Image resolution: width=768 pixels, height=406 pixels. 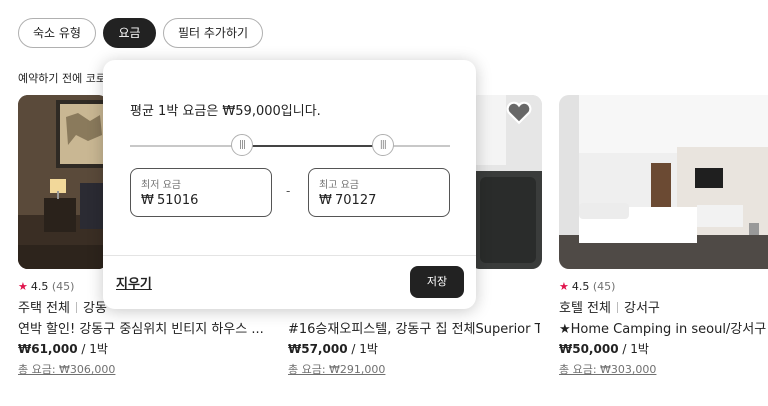 What do you see at coordinates (333, 349) in the screenshot?
I see `listing-price: ₩57,000 / 1박` at bounding box center [333, 349].